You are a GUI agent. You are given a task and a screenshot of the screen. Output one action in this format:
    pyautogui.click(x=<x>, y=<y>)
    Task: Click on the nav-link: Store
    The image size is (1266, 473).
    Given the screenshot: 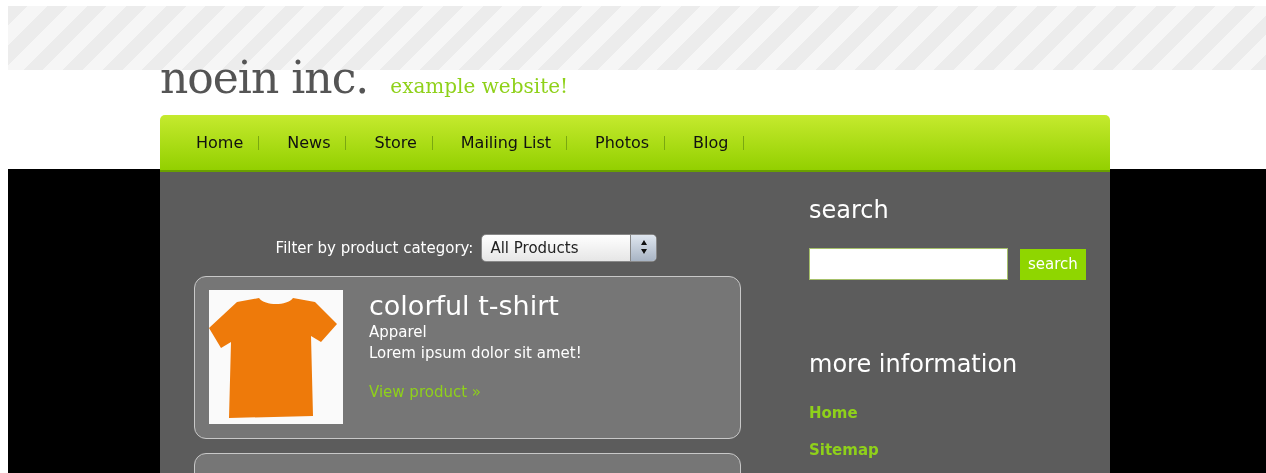 What is the action you would take?
    pyautogui.click(x=403, y=142)
    